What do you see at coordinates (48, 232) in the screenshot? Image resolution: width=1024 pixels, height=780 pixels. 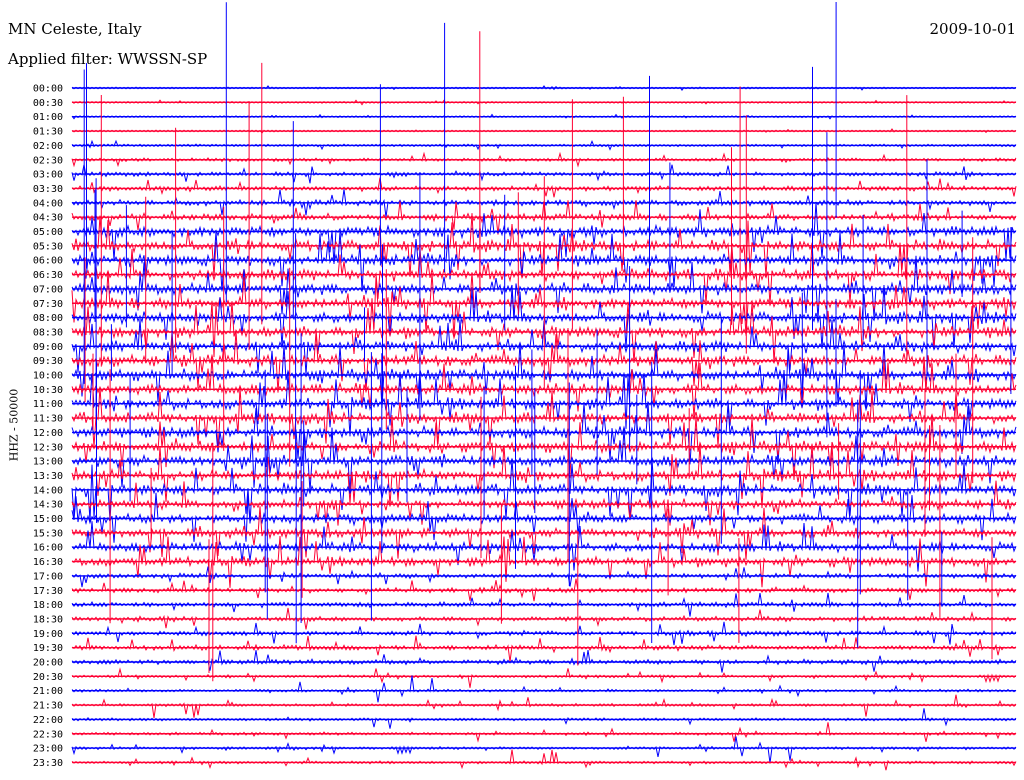 I see `row-time-label: 05:00` at bounding box center [48, 232].